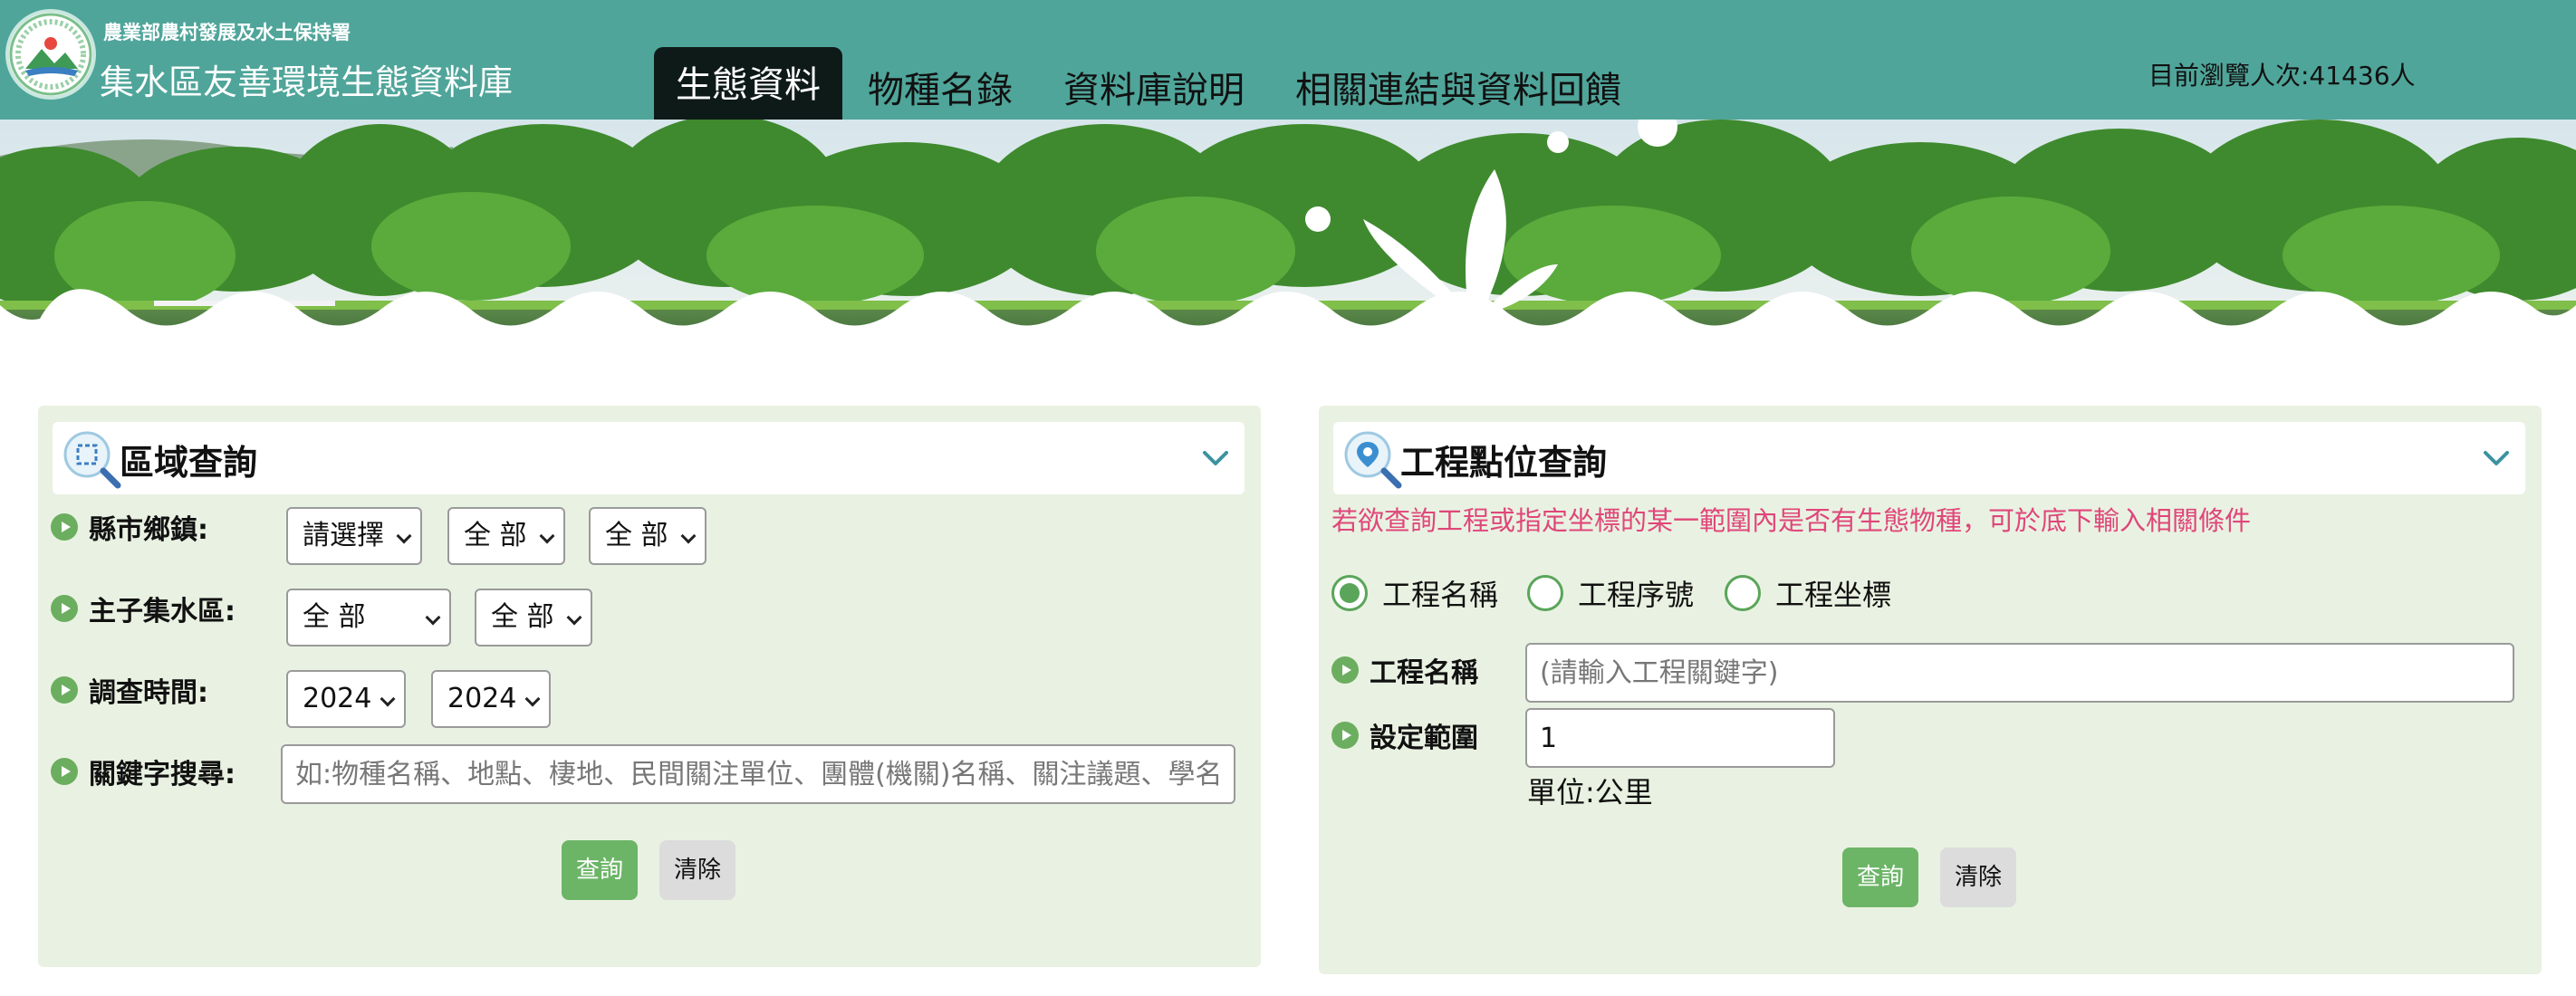  What do you see at coordinates (92, 460) in the screenshot?
I see `area-search-icon` at bounding box center [92, 460].